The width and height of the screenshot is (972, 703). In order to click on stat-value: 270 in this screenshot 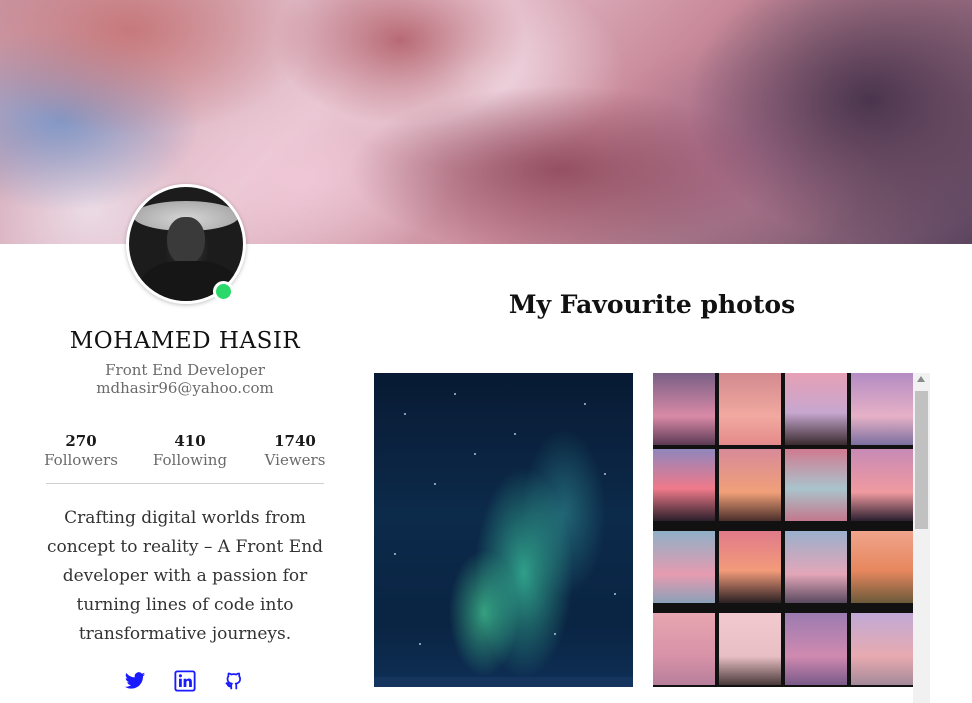, I will do `click(81, 441)`.